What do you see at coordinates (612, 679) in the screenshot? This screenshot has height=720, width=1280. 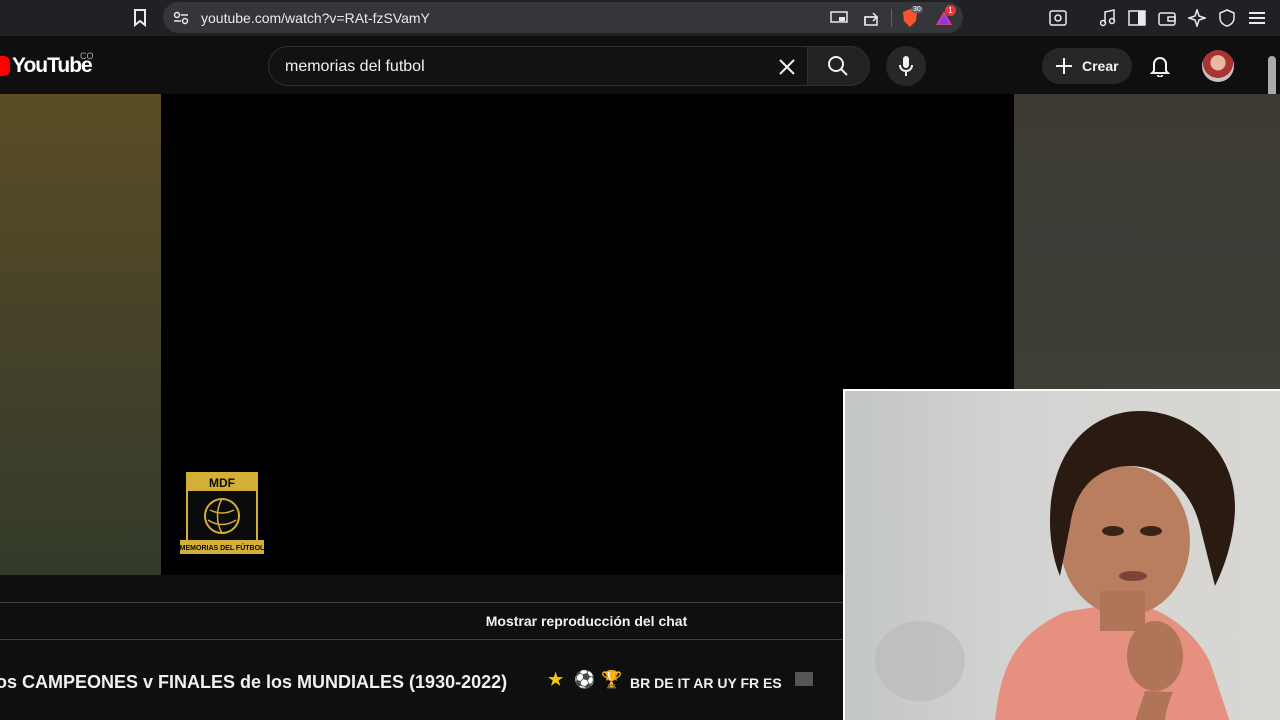 I see `trophy-icon: 🏆` at bounding box center [612, 679].